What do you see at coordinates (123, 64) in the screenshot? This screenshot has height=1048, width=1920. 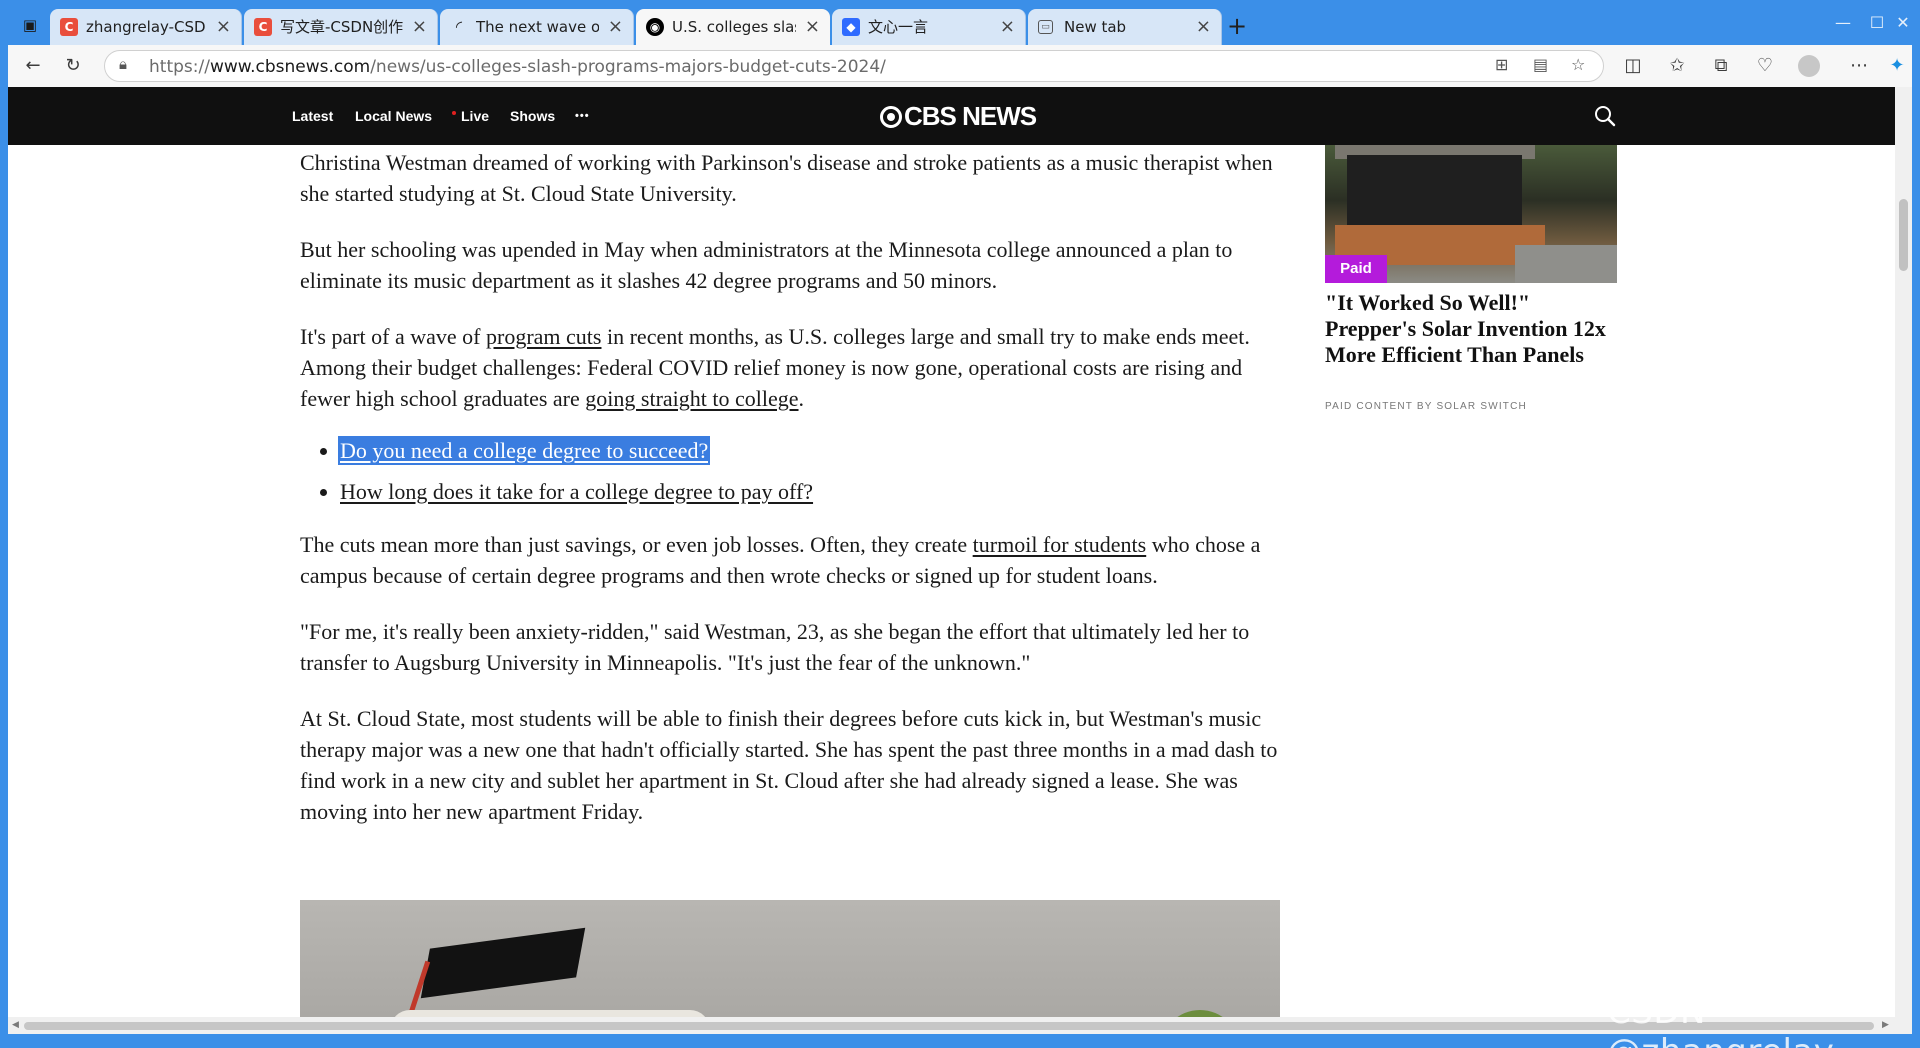 I see `lock-icon: 🔒︎` at bounding box center [123, 64].